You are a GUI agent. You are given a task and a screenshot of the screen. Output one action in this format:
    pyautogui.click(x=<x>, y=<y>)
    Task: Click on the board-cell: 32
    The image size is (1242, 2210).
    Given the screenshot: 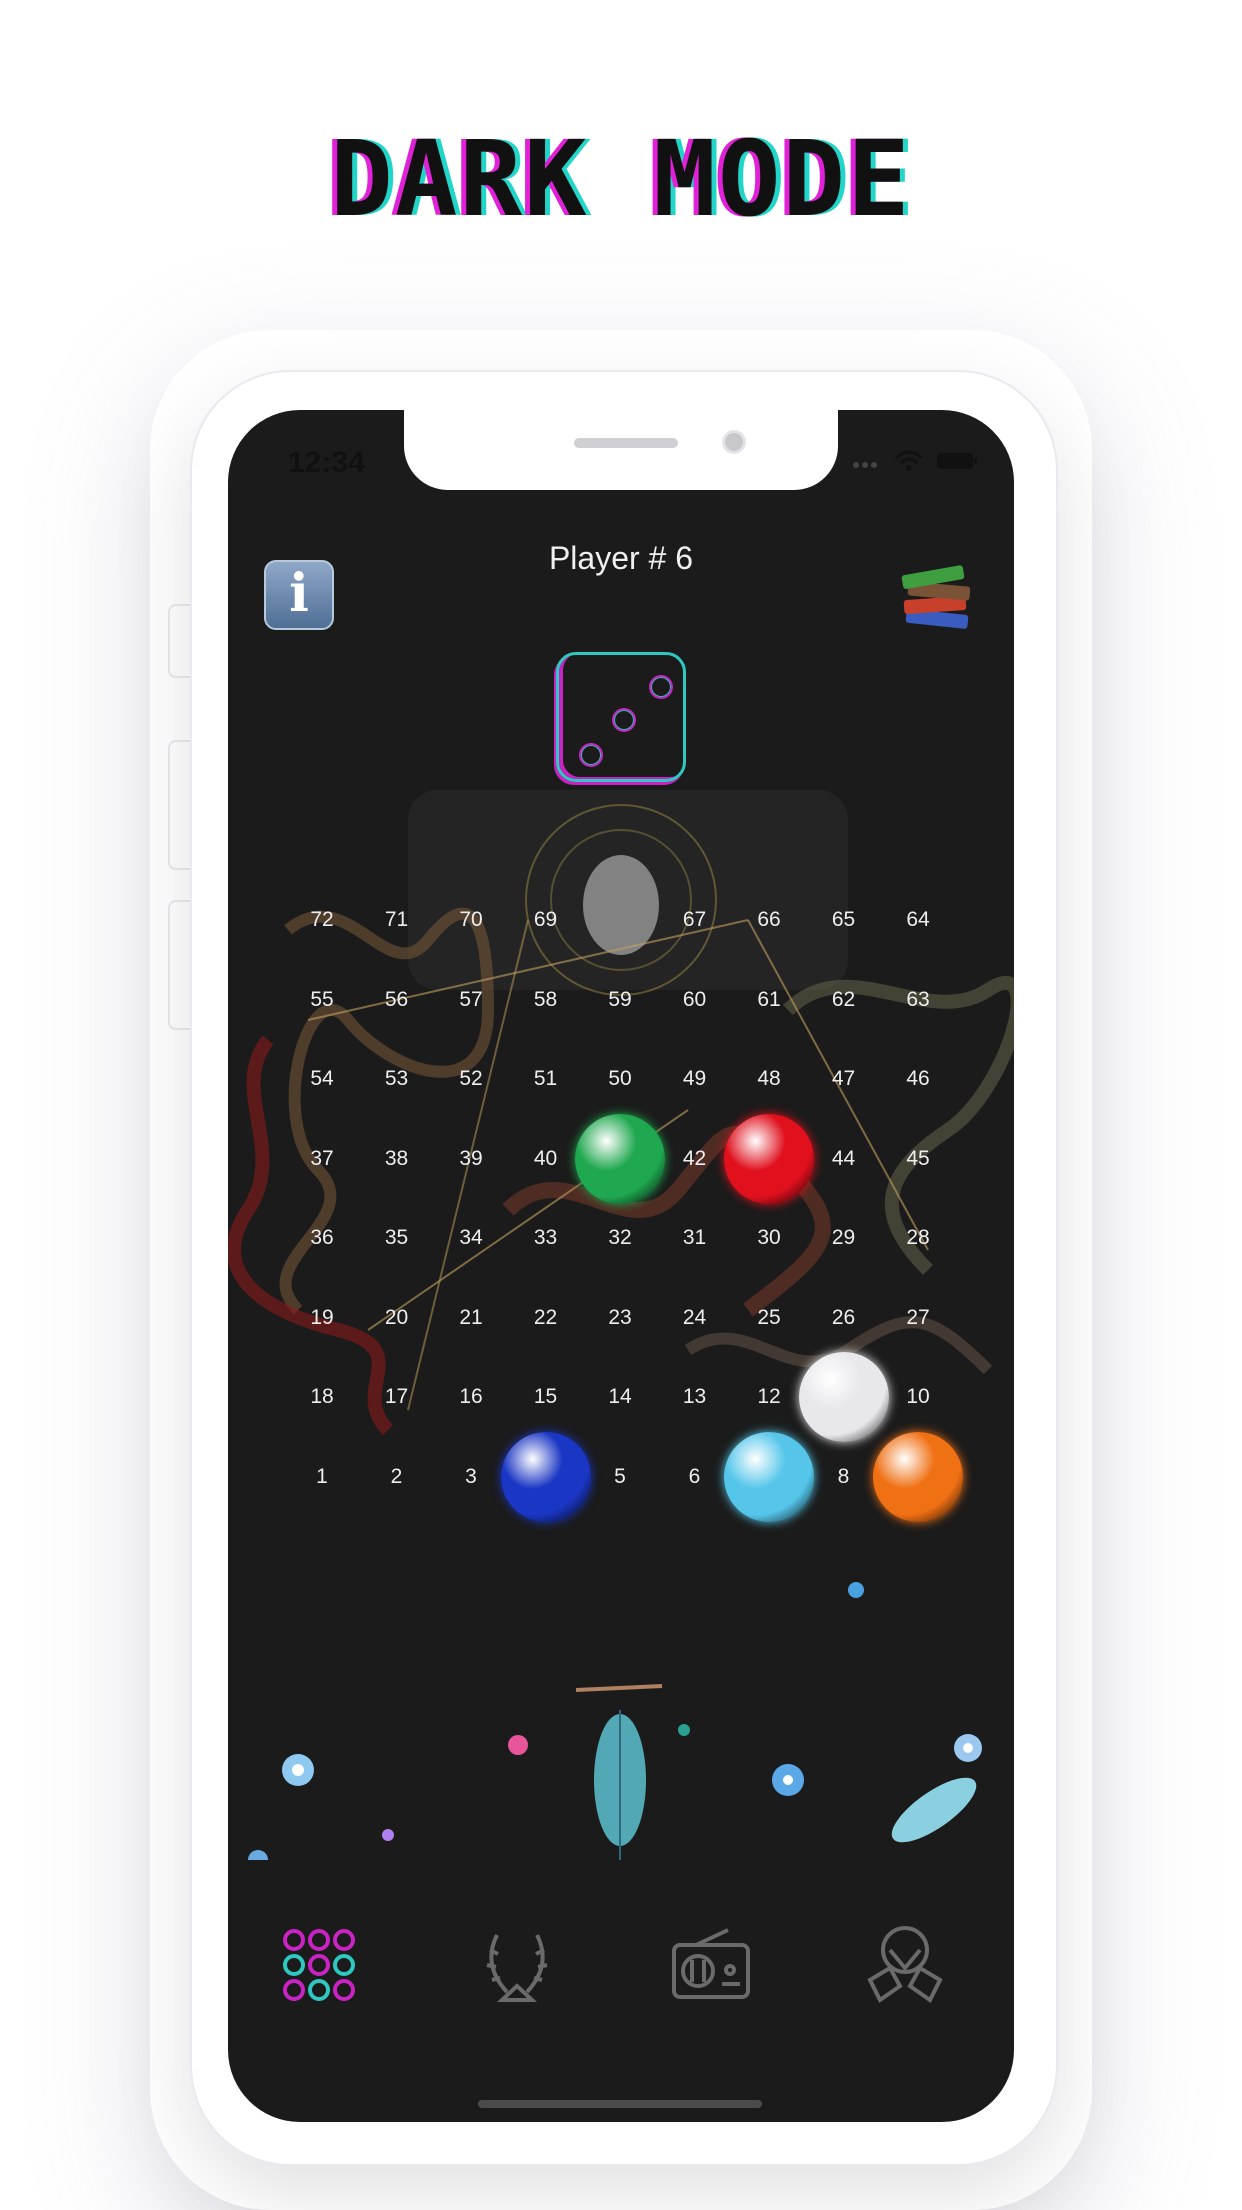 What is the action you would take?
    pyautogui.click(x=620, y=1237)
    